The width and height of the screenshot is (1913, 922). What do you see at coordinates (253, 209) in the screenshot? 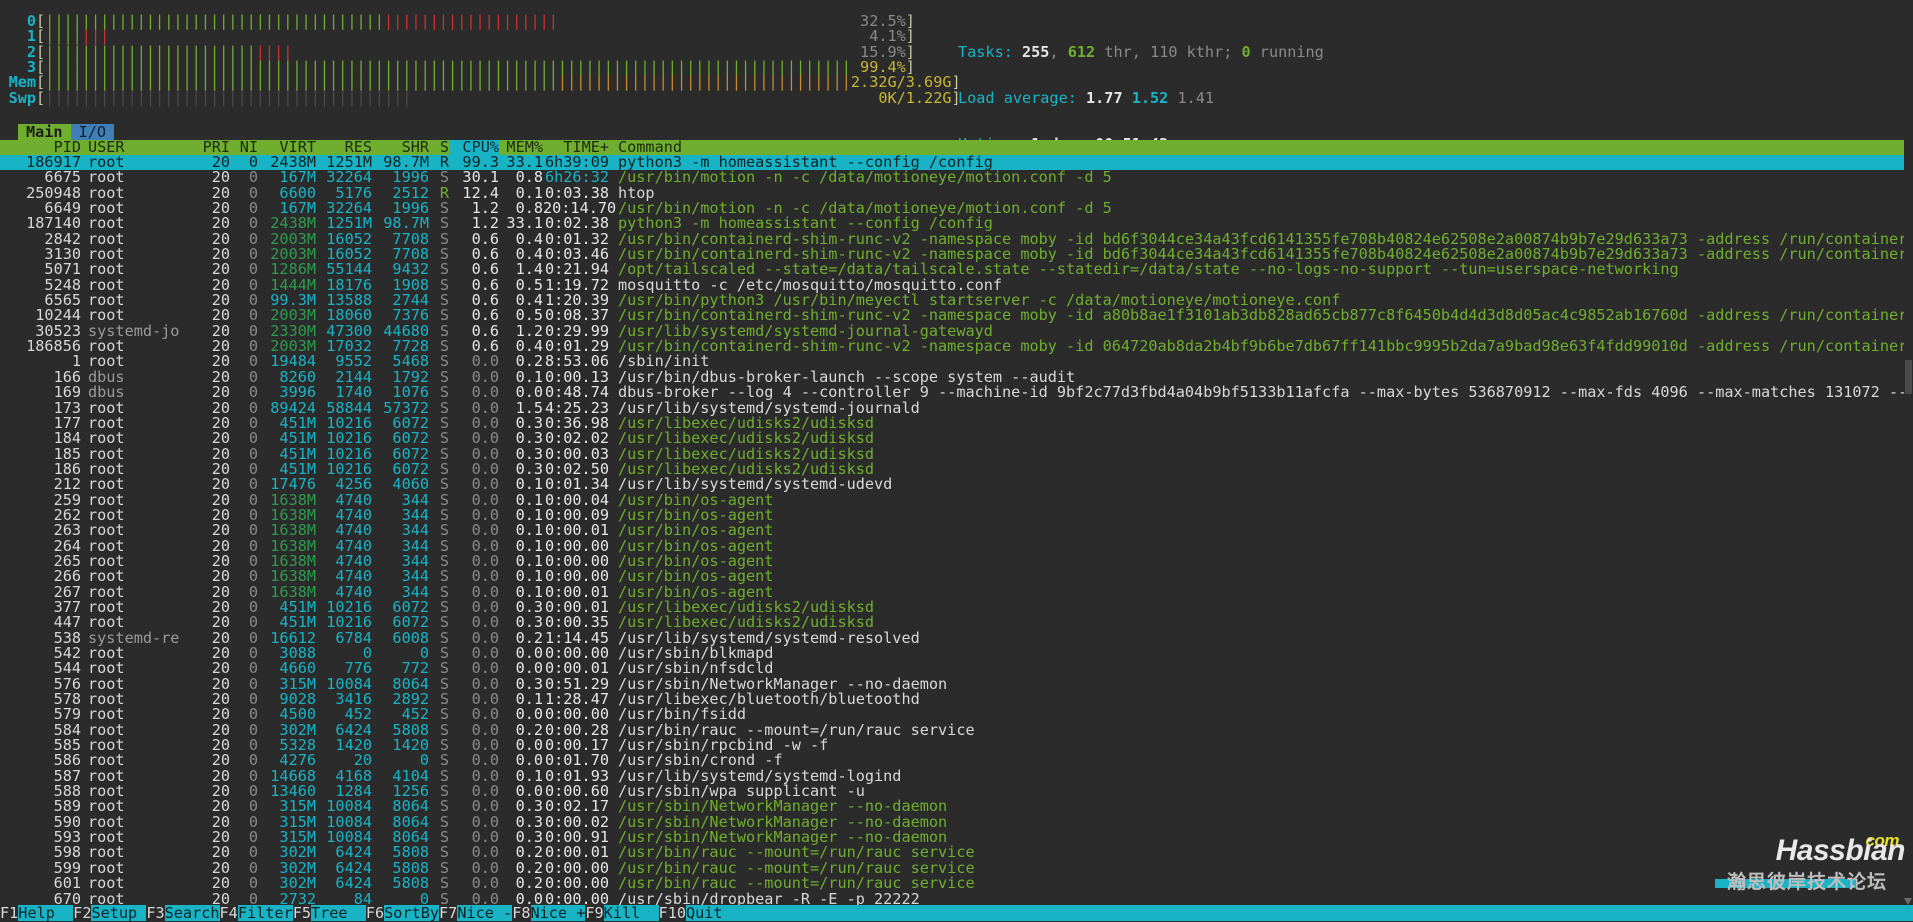
I see `row-nice: 0` at bounding box center [253, 209].